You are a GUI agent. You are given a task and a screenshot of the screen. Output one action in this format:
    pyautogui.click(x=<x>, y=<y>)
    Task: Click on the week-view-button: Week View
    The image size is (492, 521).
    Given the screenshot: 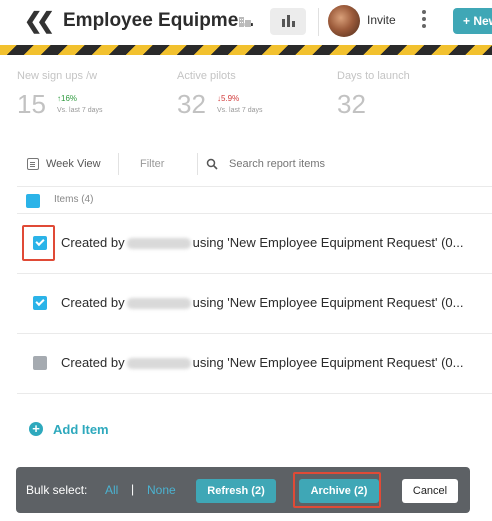 What is the action you would take?
    pyautogui.click(x=73, y=164)
    